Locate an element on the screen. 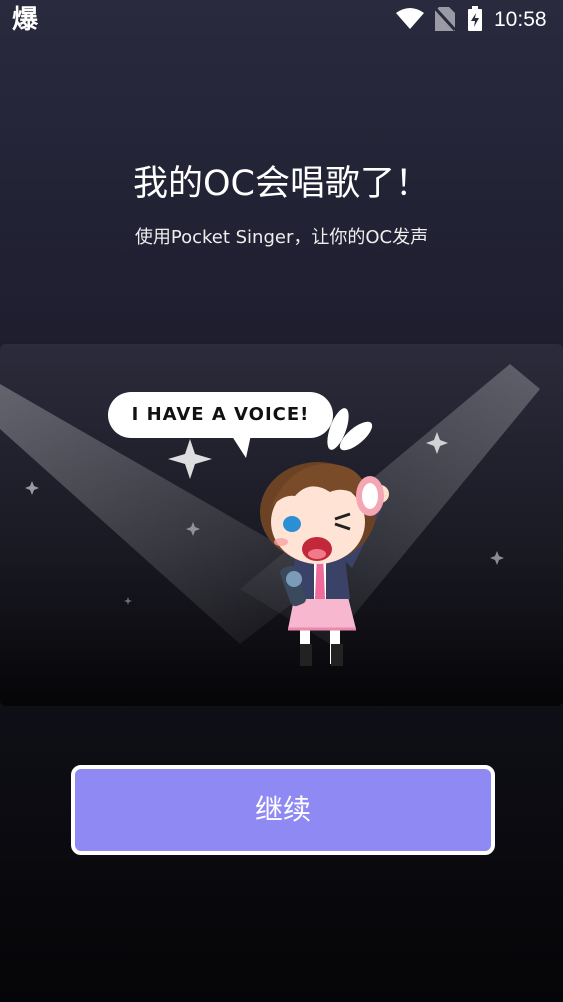 This screenshot has height=1002, width=563. app-notification-icon: 爆 is located at coordinates (25, 20).